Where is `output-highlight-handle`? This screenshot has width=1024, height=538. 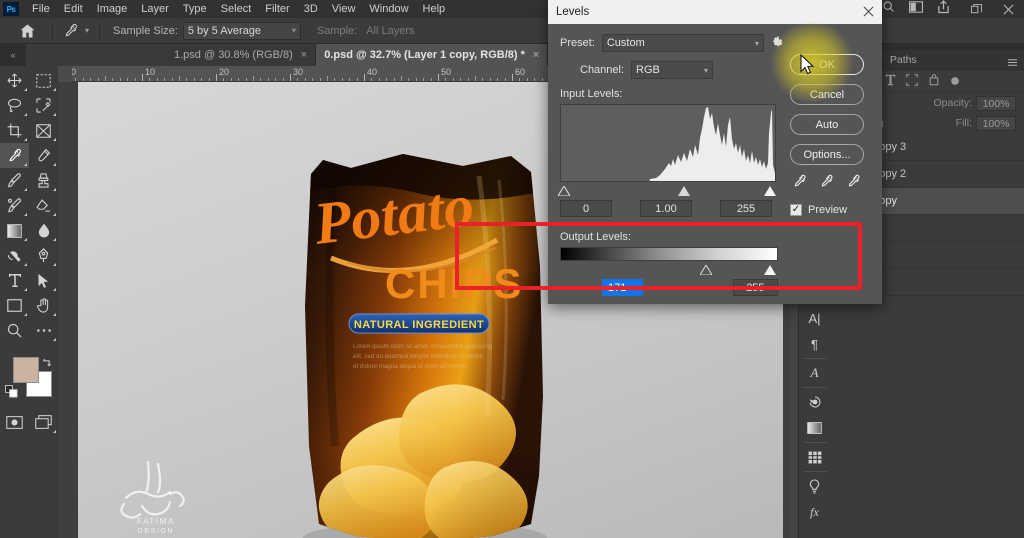 output-highlight-handle is located at coordinates (770, 271).